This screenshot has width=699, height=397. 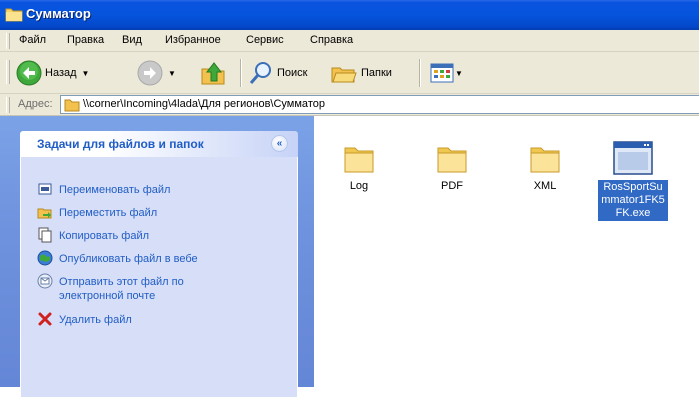 What do you see at coordinates (44, 213) in the screenshot?
I see `move-icon` at bounding box center [44, 213].